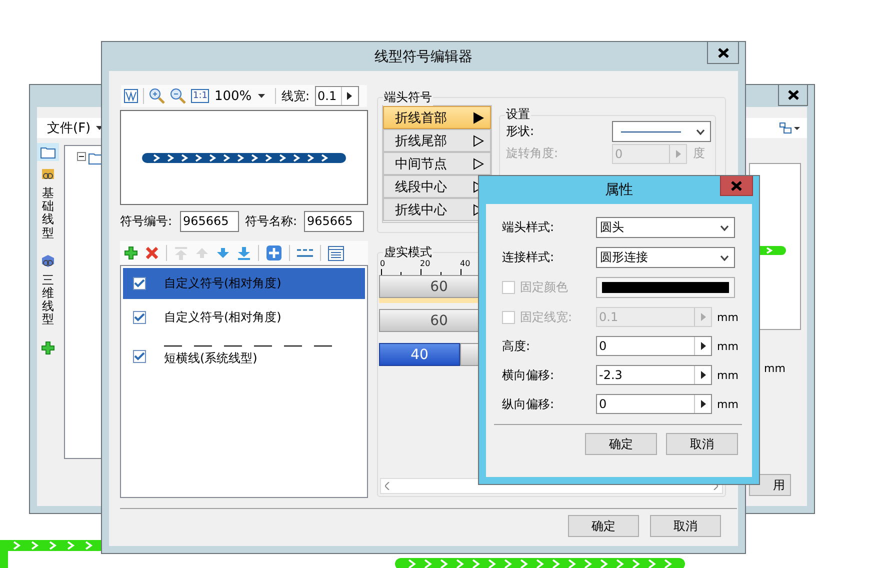 The height and width of the screenshot is (568, 893). What do you see at coordinates (529, 404) in the screenshot?
I see `field-label: 纵向偏移:` at bounding box center [529, 404].